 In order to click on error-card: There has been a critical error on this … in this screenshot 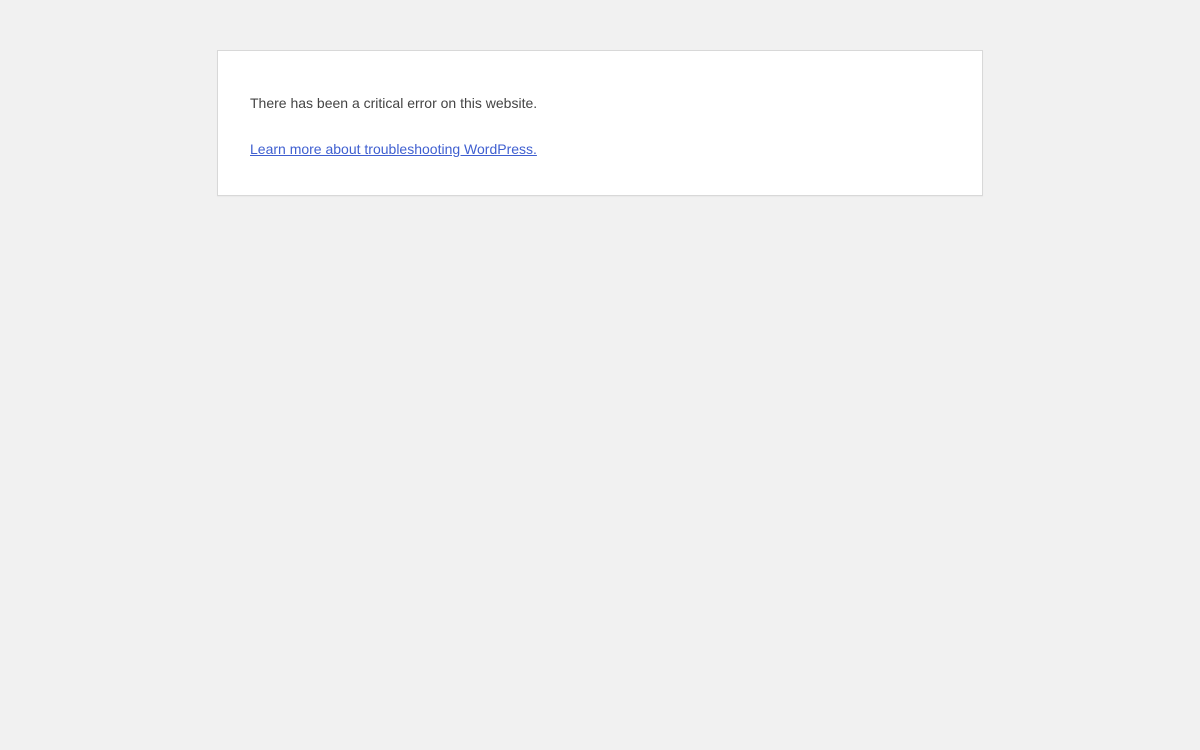, I will do `click(600, 123)`.